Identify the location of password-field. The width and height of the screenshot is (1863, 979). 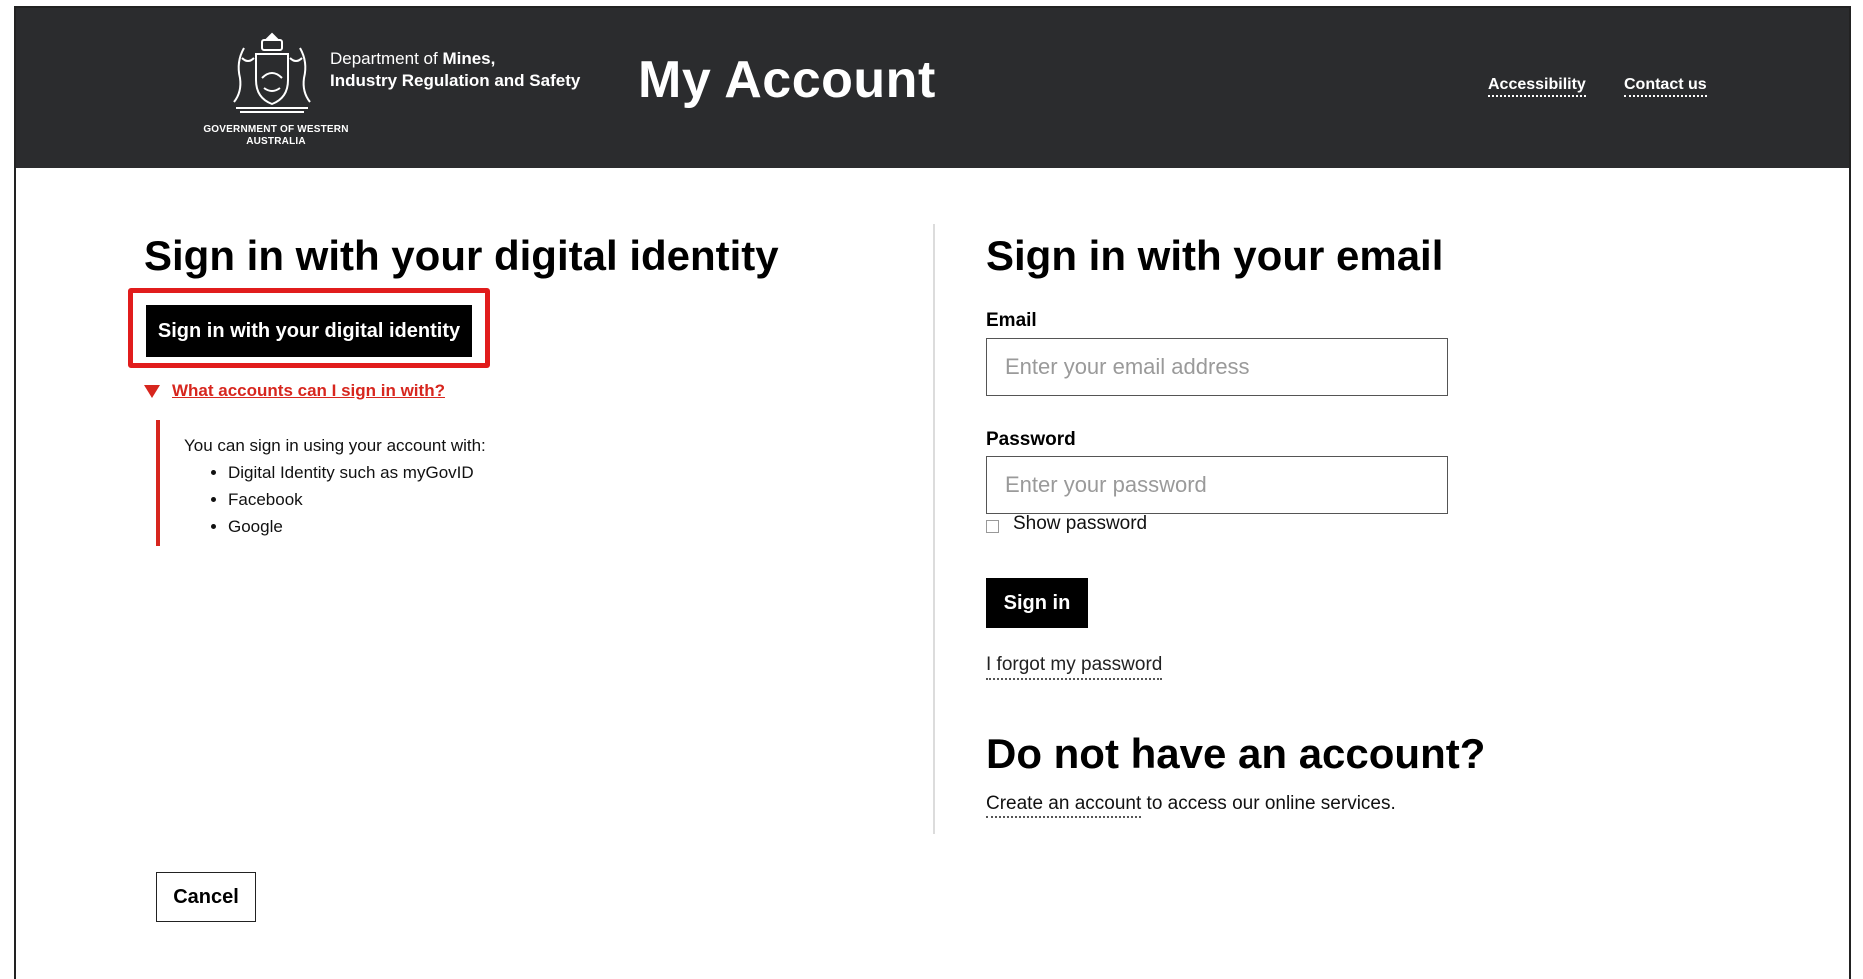
(1217, 485).